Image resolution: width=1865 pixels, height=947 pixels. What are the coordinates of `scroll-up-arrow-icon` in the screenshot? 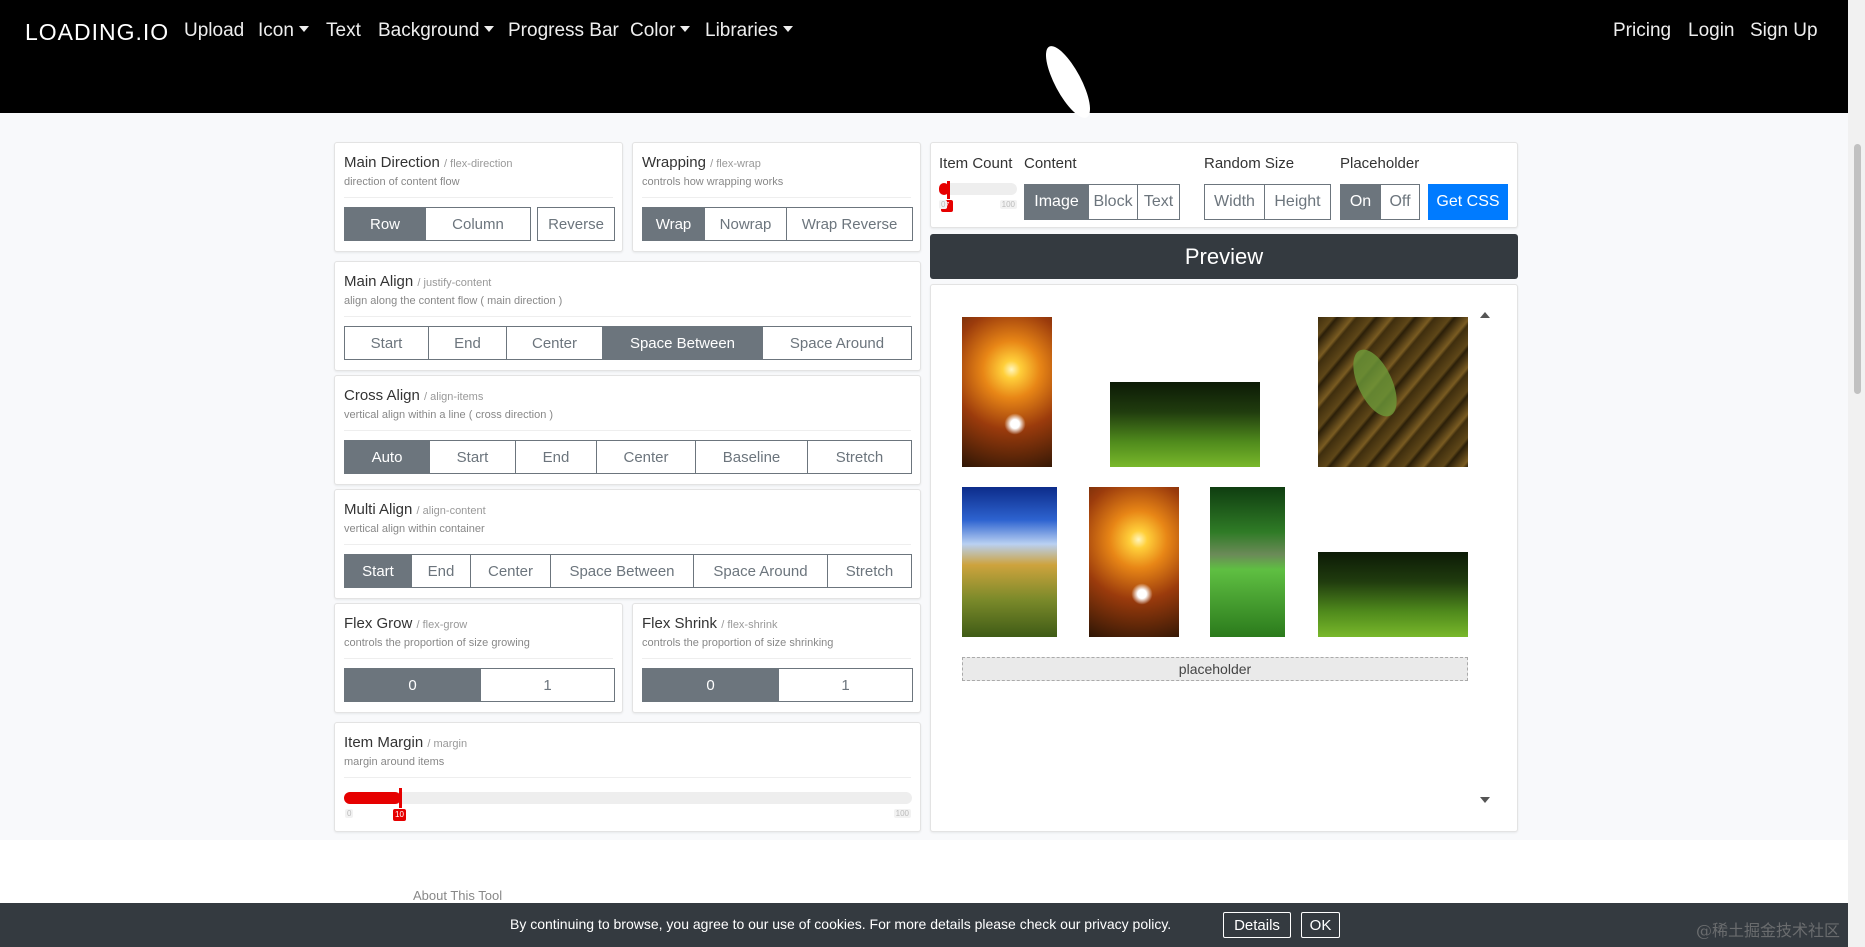 It's located at (1485, 315).